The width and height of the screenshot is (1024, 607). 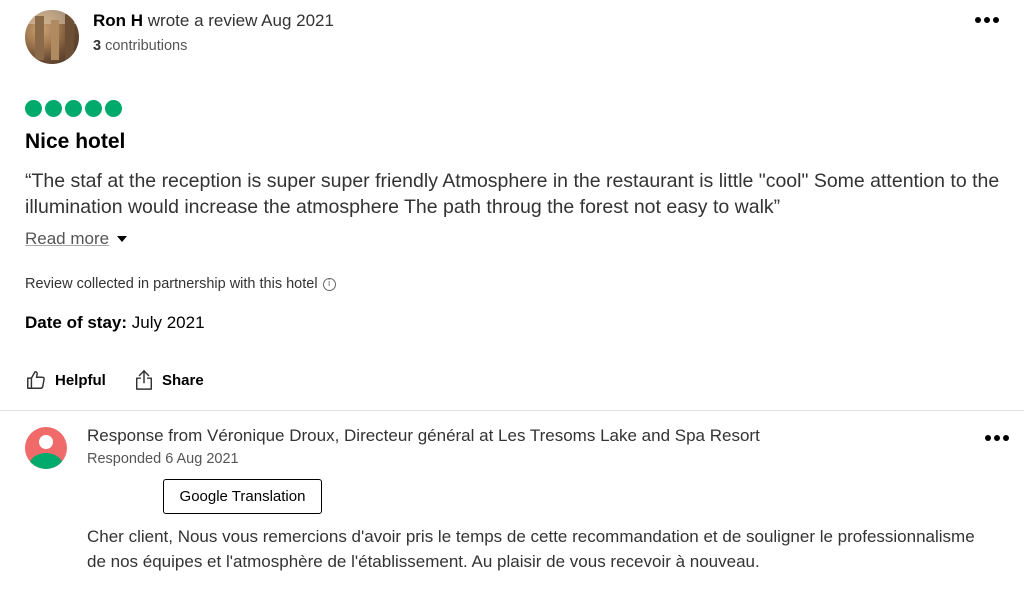 What do you see at coordinates (46, 448) in the screenshot?
I see `owner-avatar-icon` at bounding box center [46, 448].